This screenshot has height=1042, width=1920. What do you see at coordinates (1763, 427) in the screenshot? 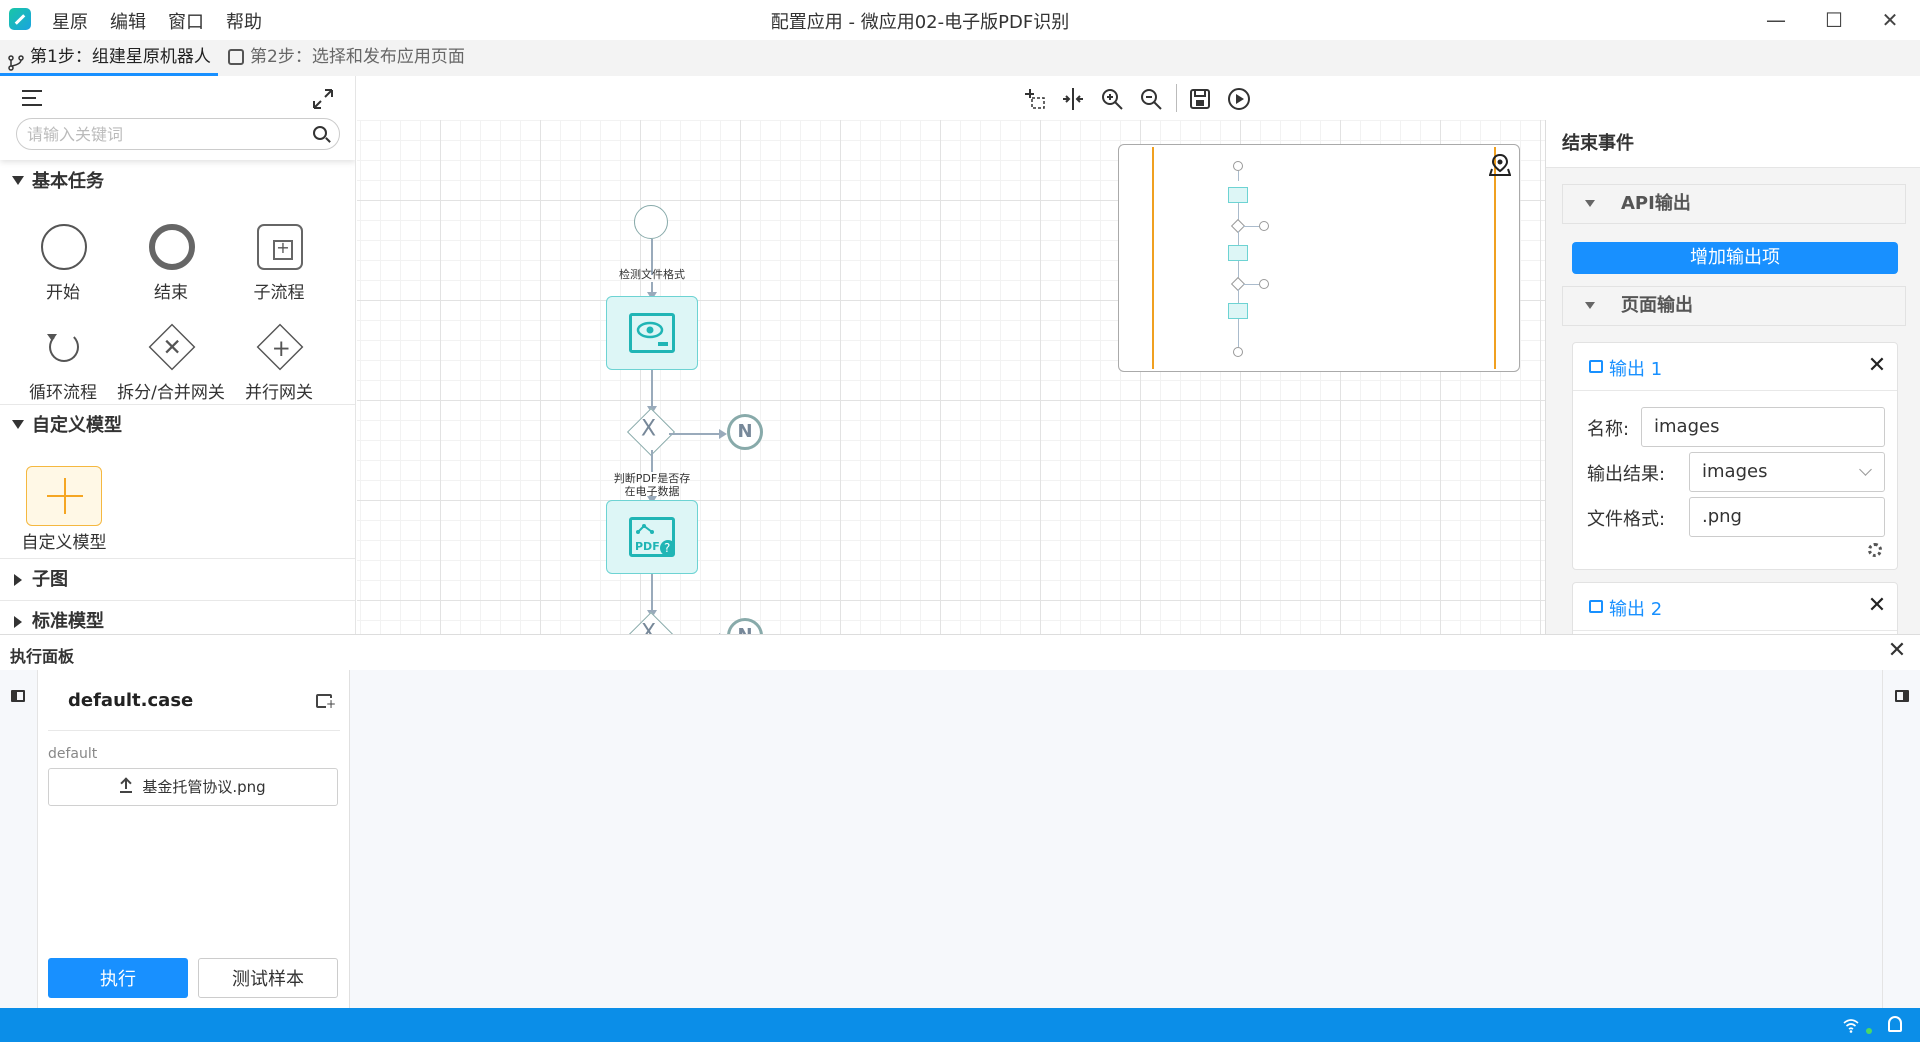
I see `name-input: images` at bounding box center [1763, 427].